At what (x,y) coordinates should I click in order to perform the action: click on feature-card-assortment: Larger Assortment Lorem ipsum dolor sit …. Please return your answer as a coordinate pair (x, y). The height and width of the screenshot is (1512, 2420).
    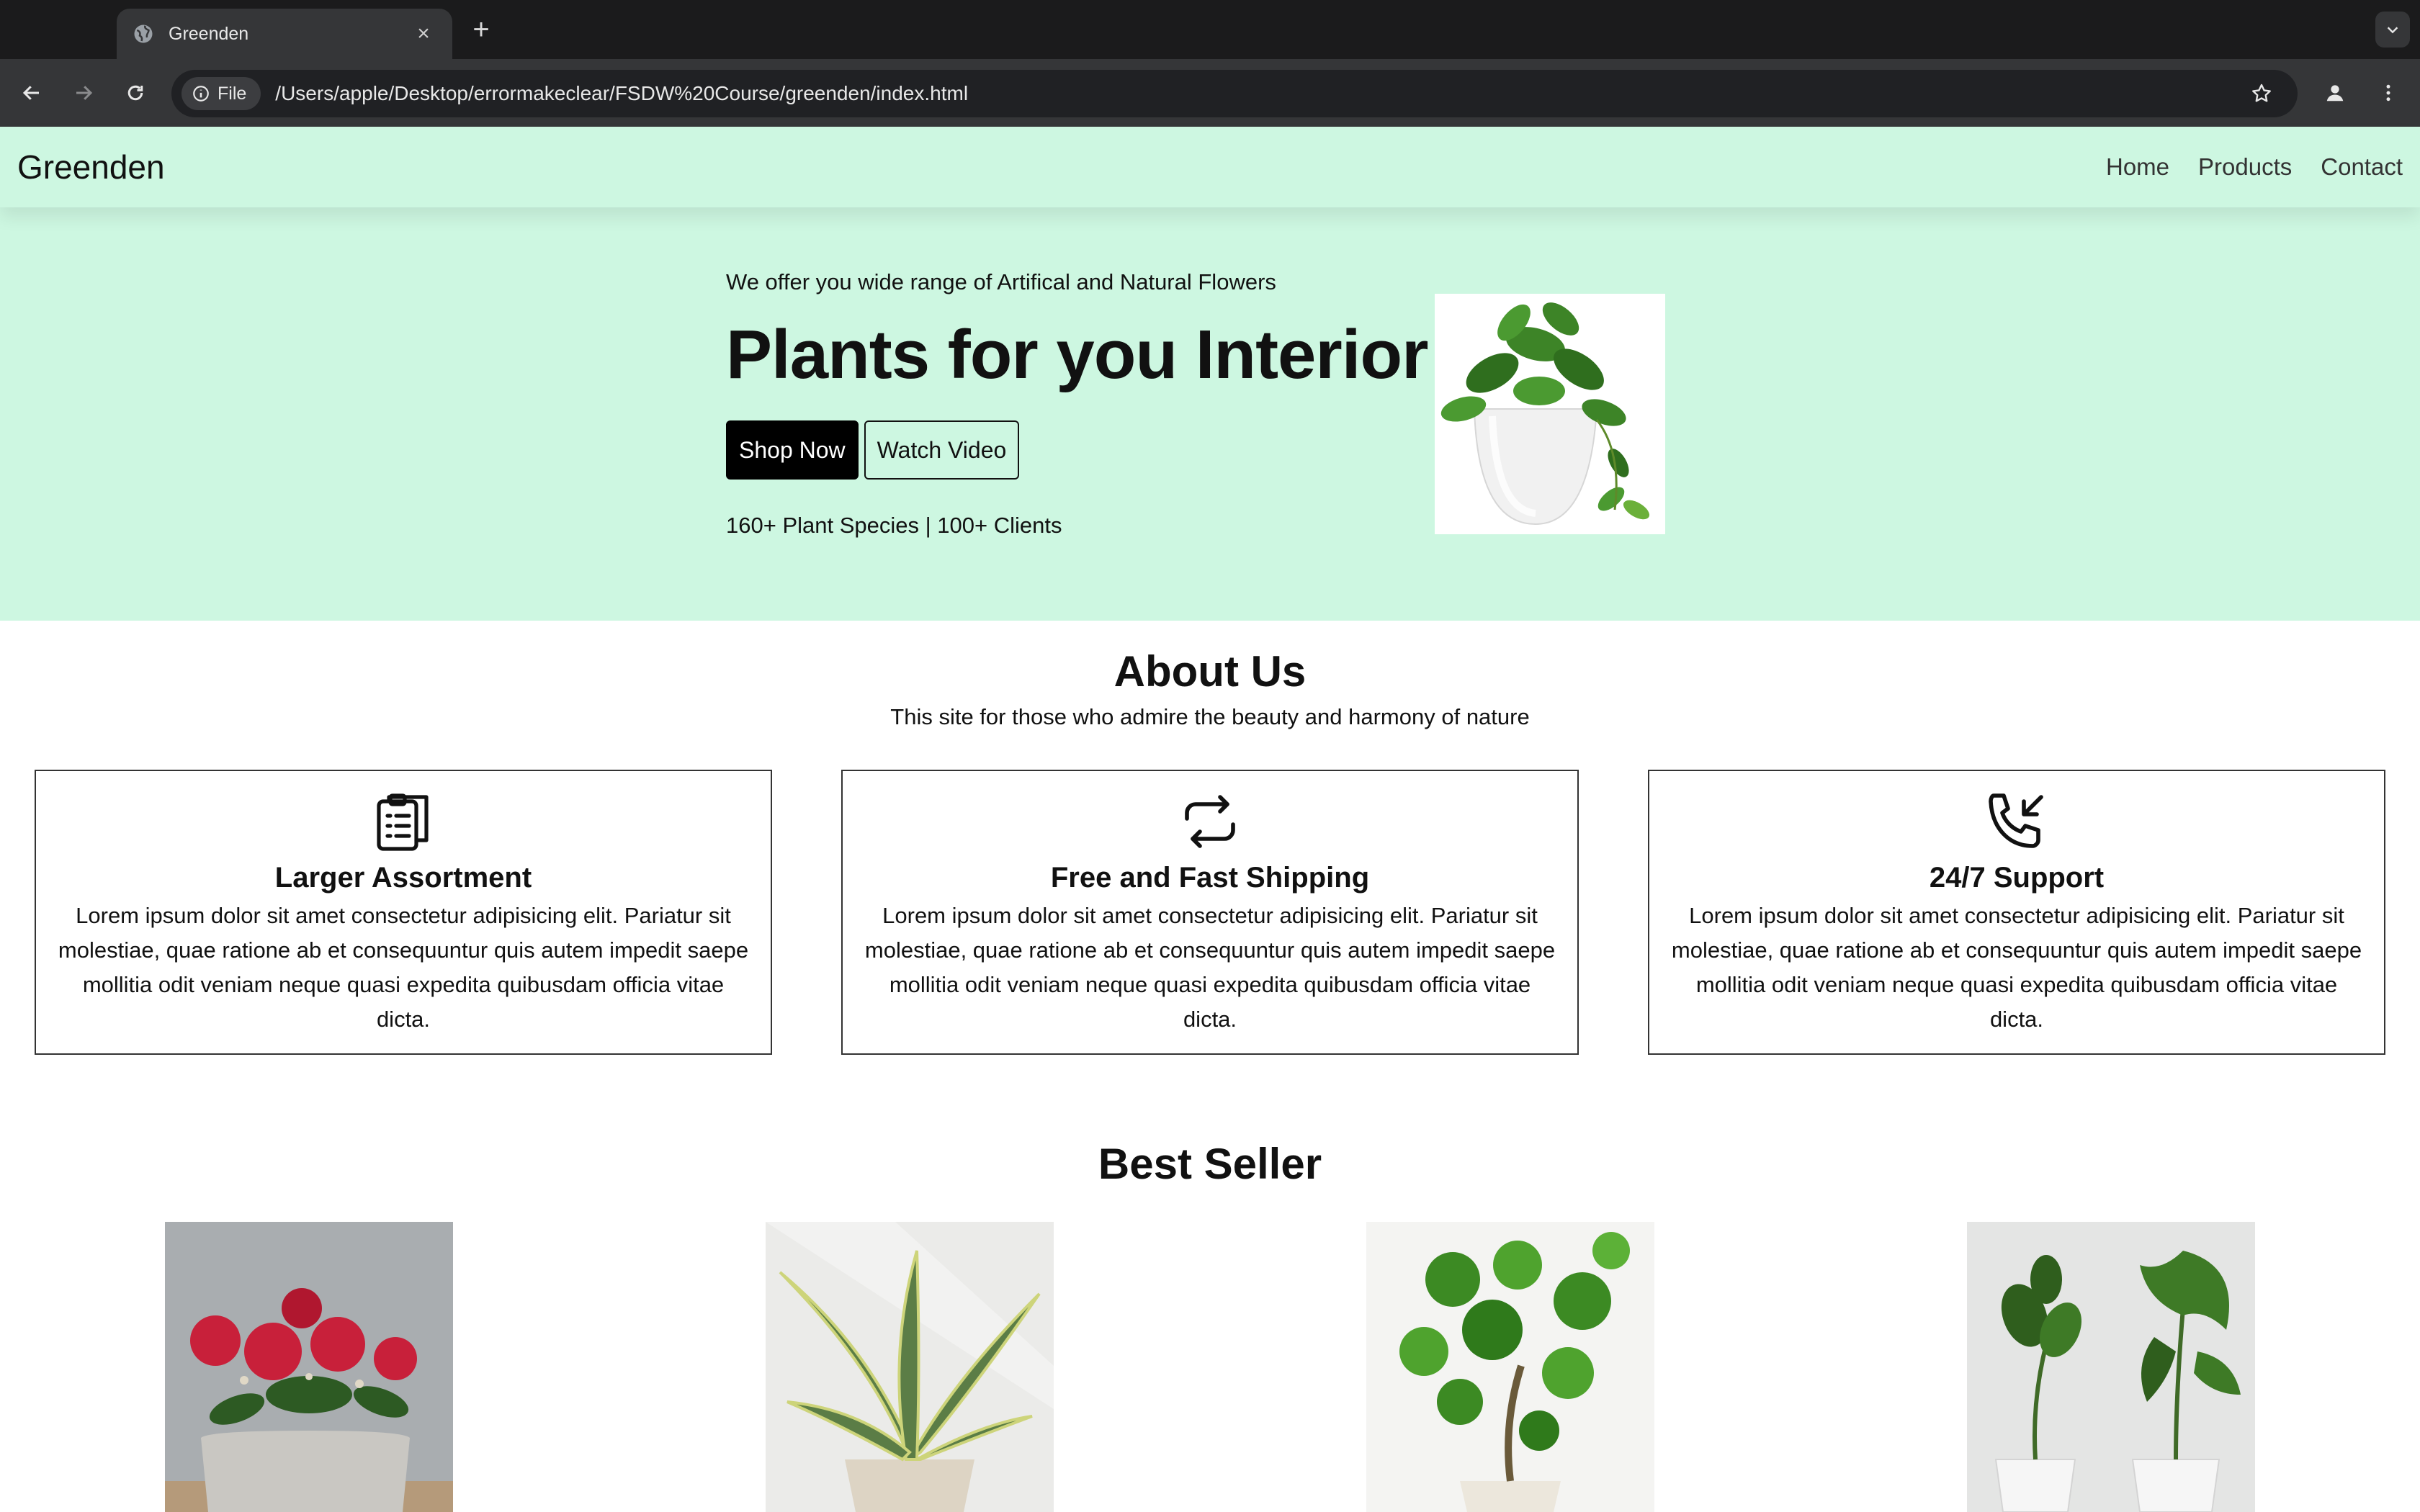
    Looking at the image, I should click on (403, 912).